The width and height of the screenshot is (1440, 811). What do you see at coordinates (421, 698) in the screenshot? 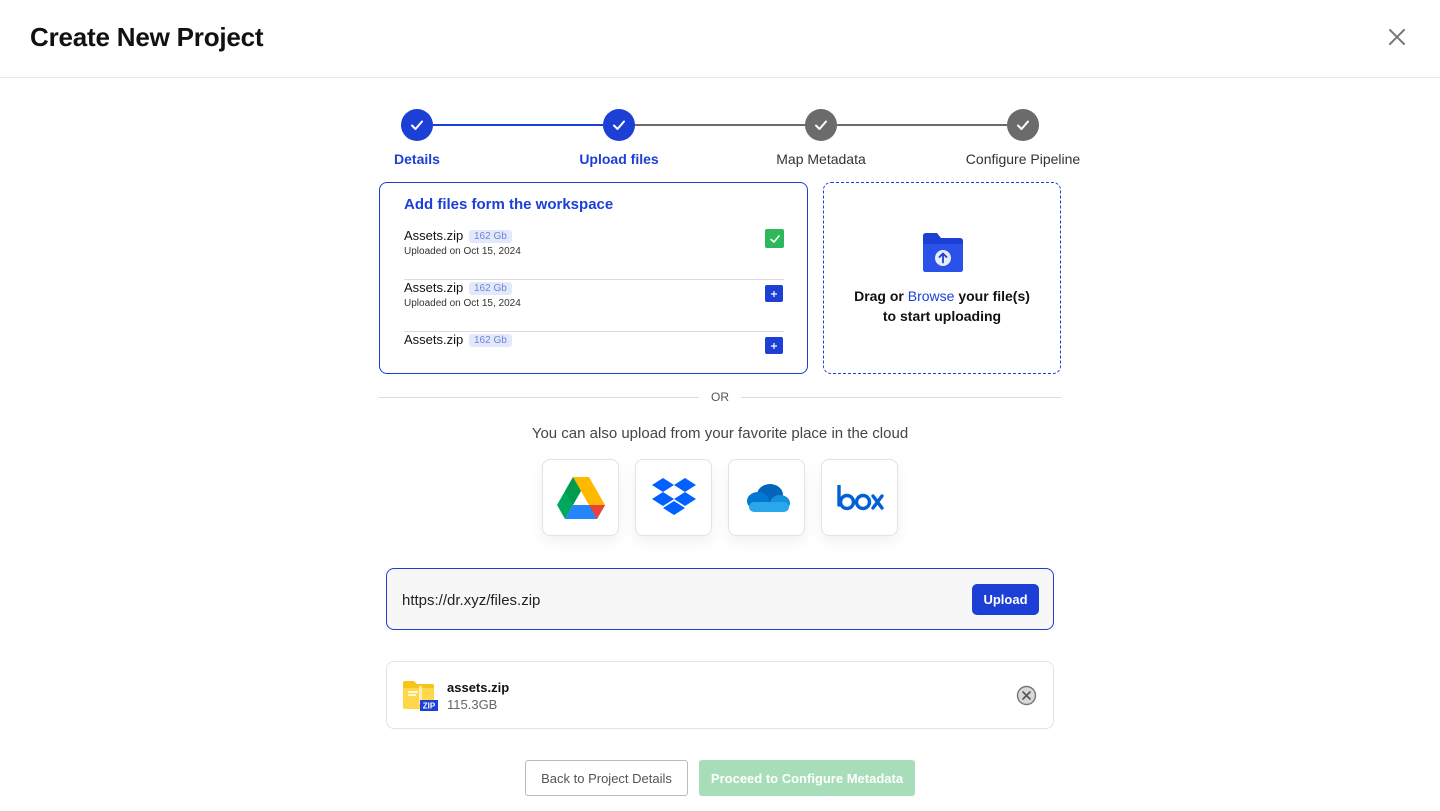
I see `zip-file-icon: ZIP` at bounding box center [421, 698].